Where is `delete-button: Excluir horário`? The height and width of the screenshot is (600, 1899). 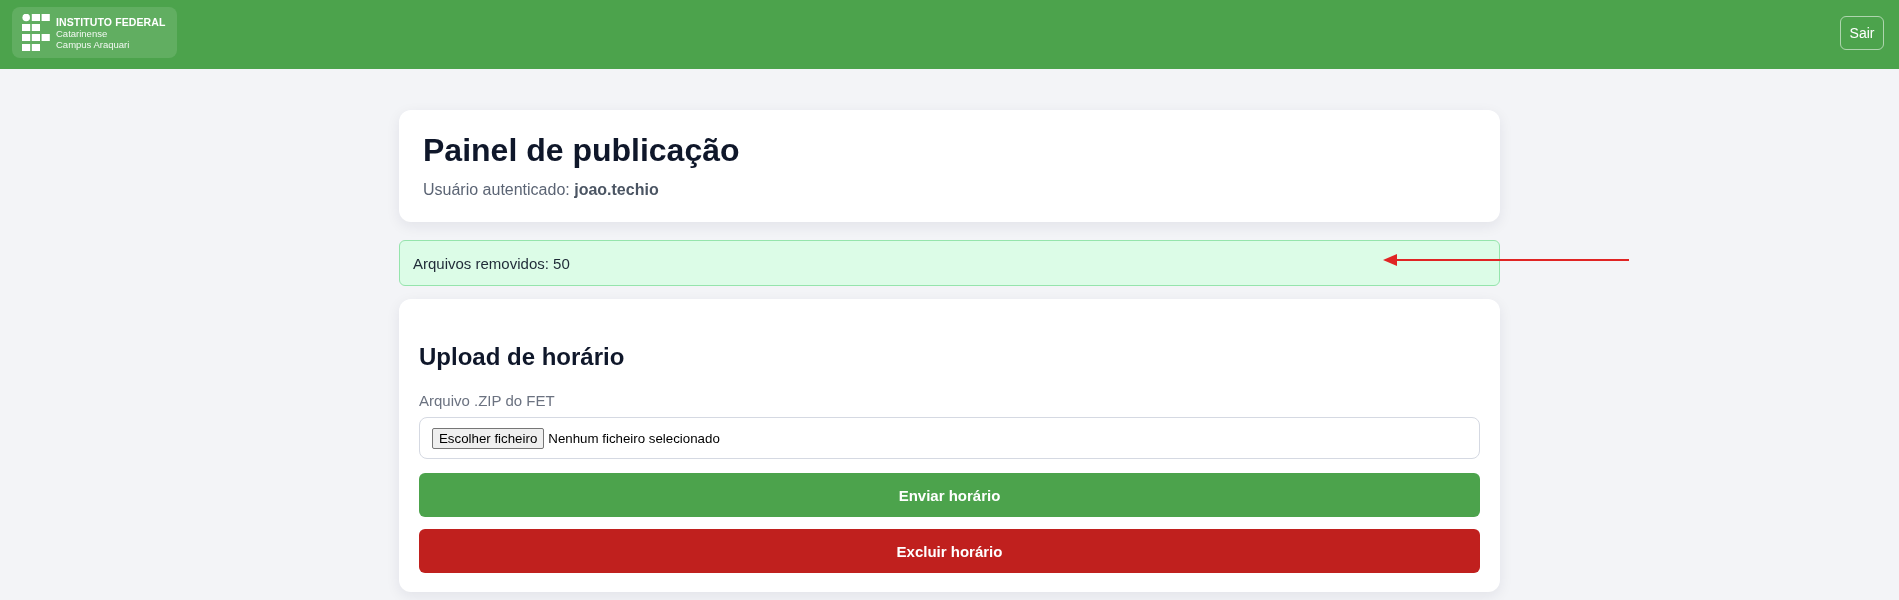 delete-button: Excluir horário is located at coordinates (949, 551).